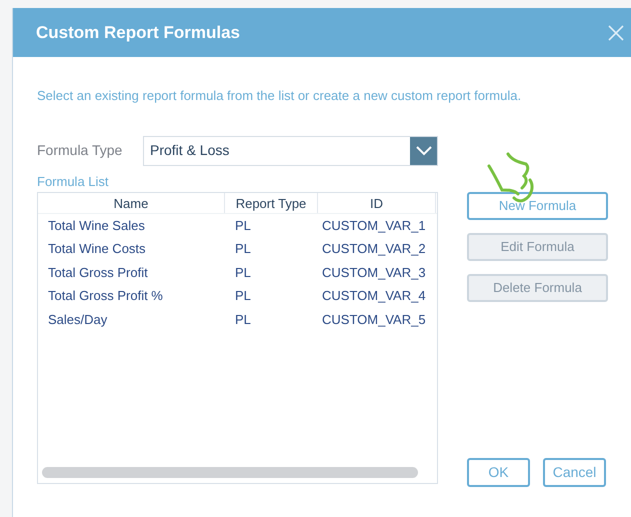 The image size is (631, 517). I want to click on column-header: ID, so click(377, 202).